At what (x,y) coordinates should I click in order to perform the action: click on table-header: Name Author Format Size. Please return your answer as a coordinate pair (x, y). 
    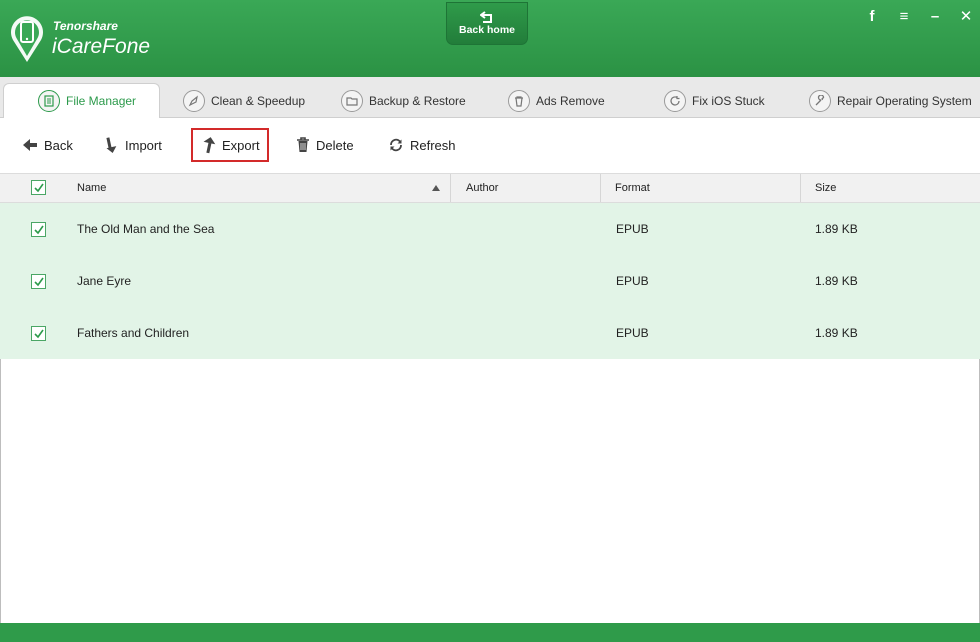
    Looking at the image, I should click on (490, 188).